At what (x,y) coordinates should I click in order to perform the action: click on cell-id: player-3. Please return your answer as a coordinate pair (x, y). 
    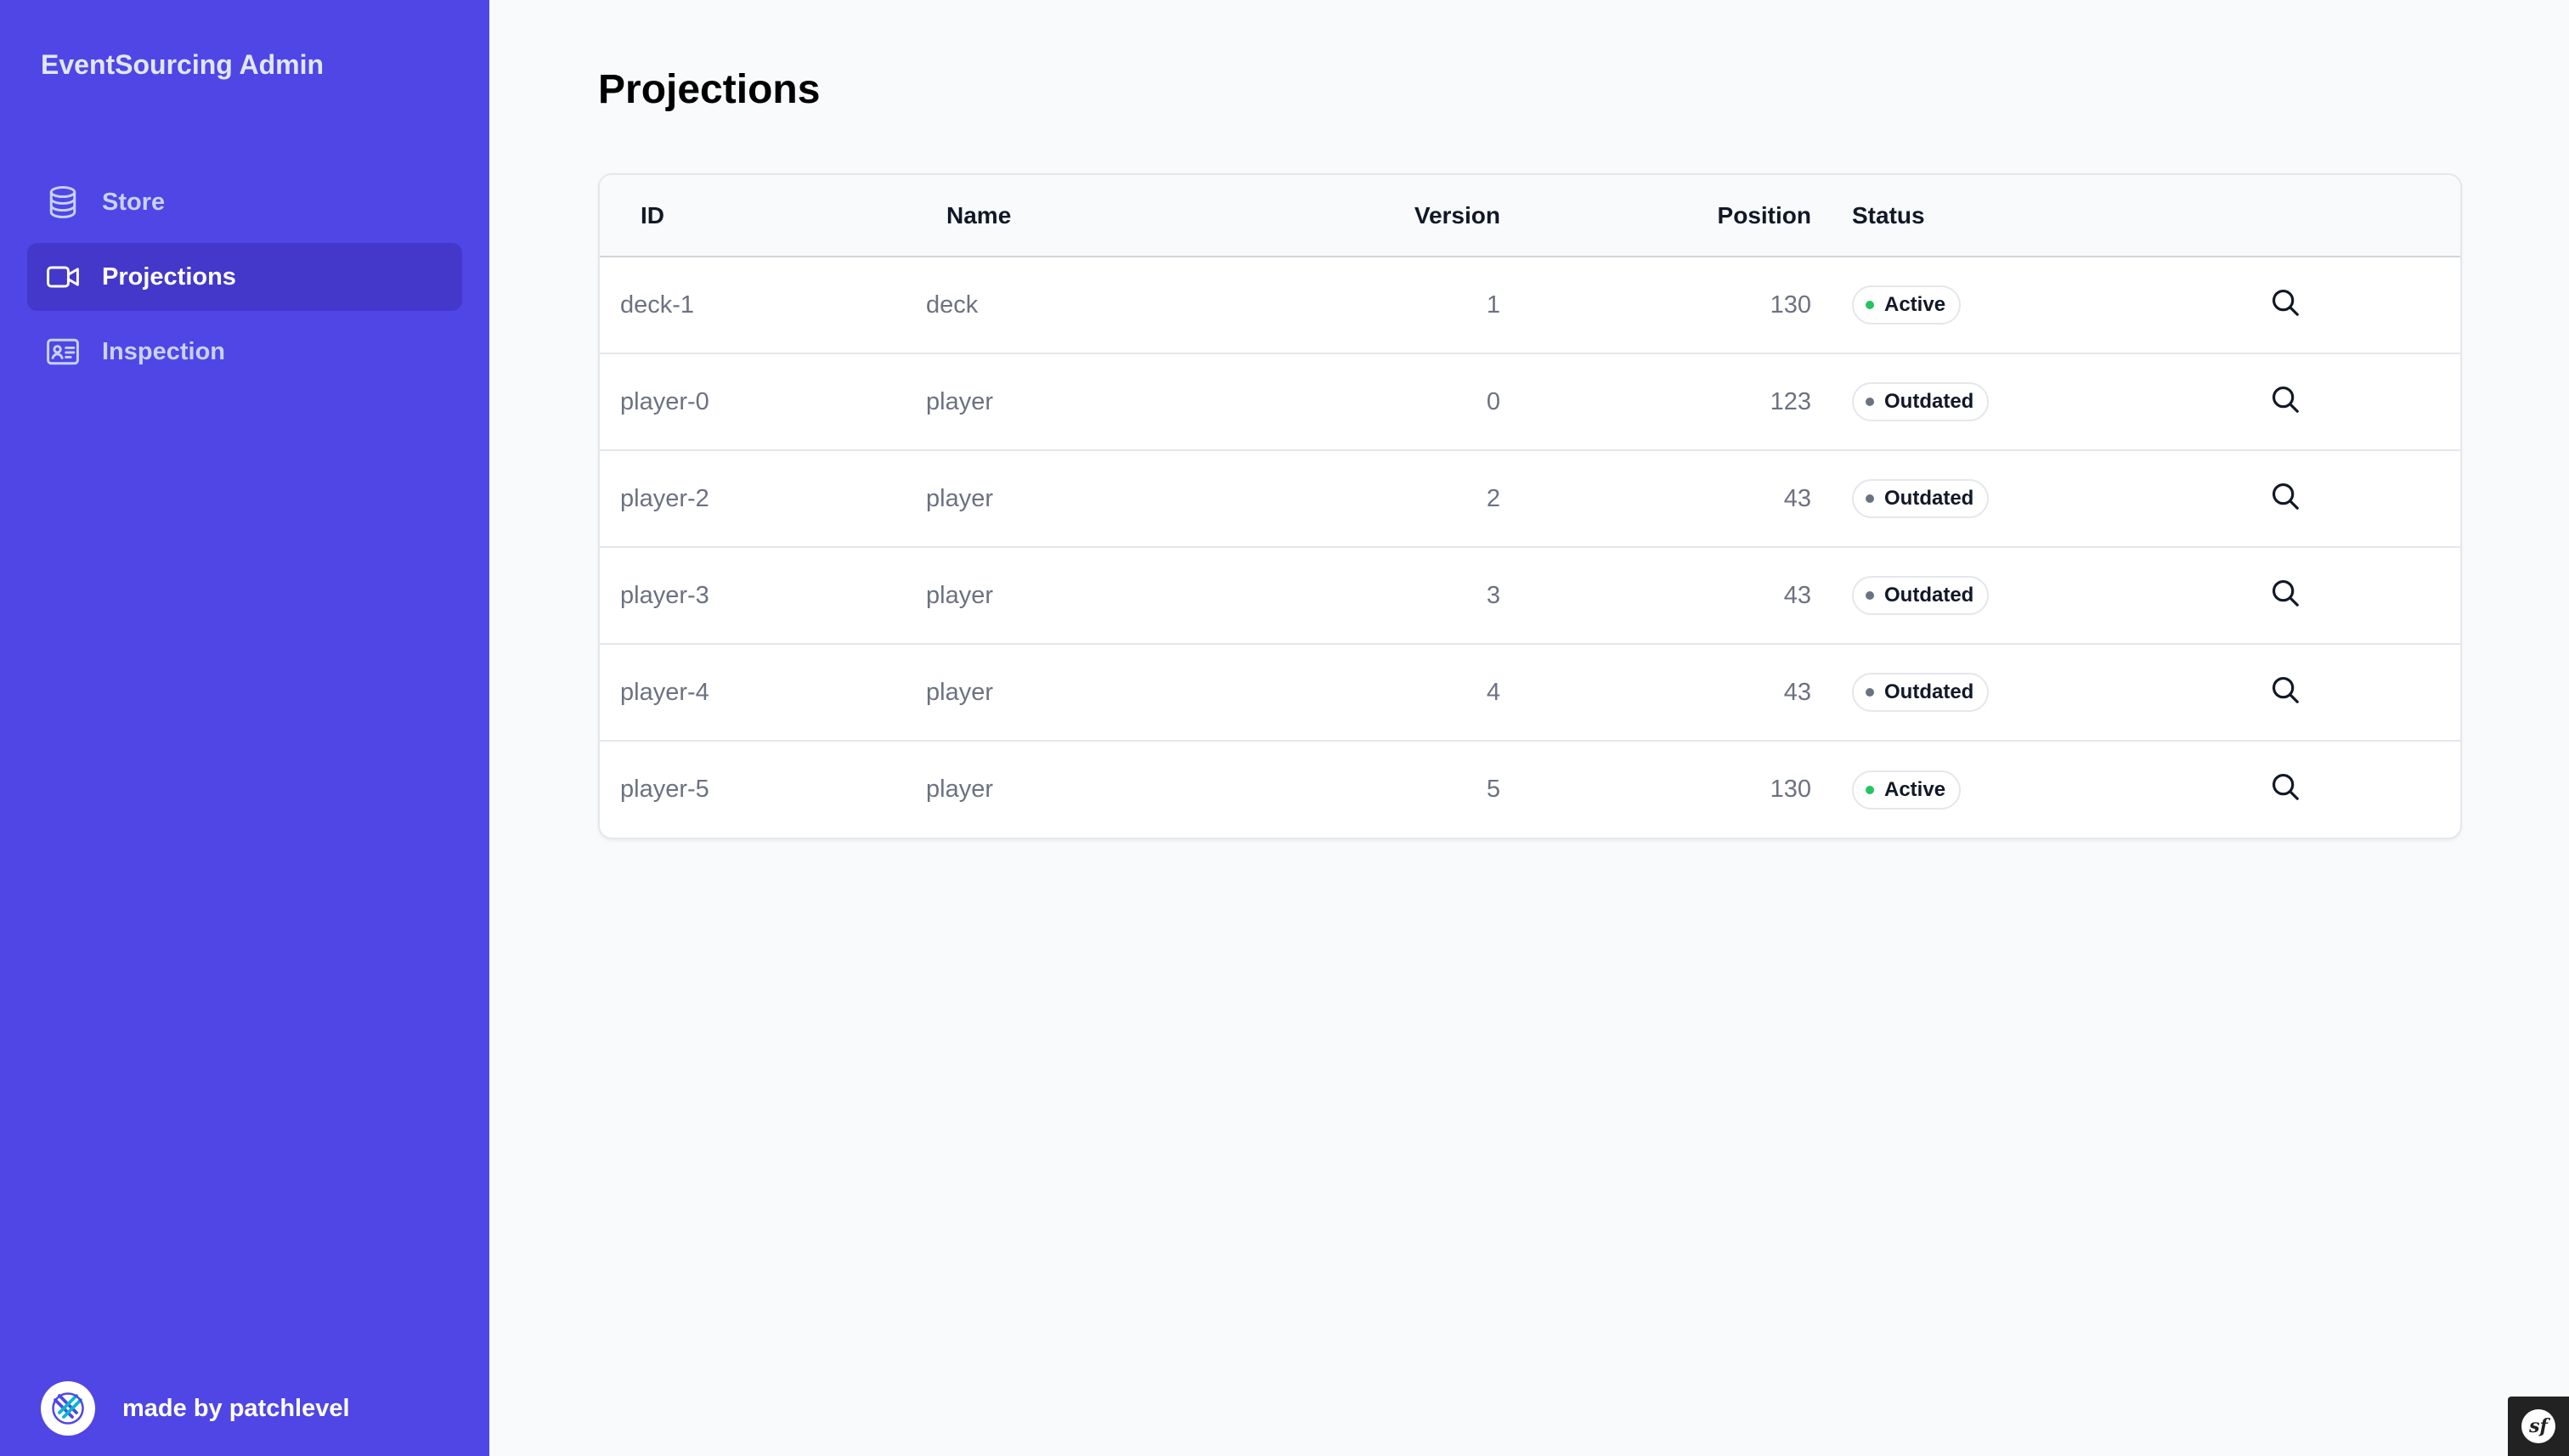
    Looking at the image, I should click on (665, 595).